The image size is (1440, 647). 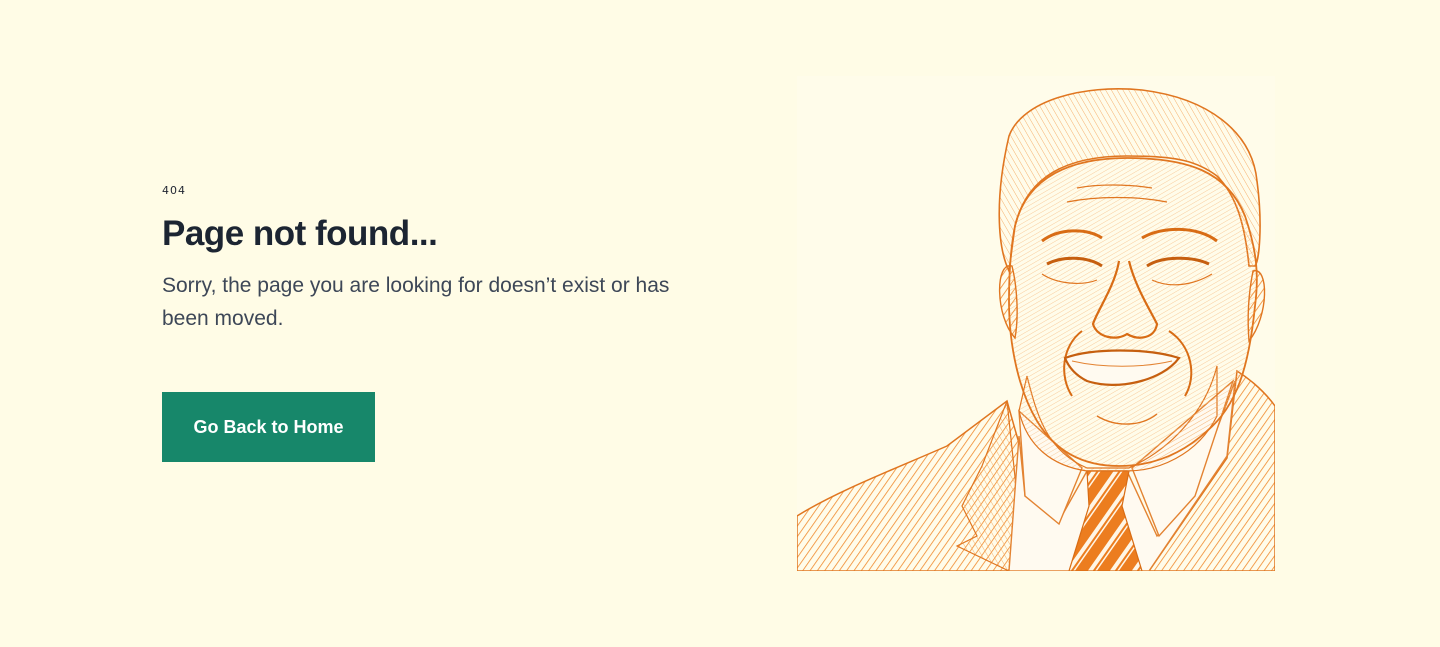 I want to click on go-back-home-button: Go Back to Home, so click(x=268, y=427).